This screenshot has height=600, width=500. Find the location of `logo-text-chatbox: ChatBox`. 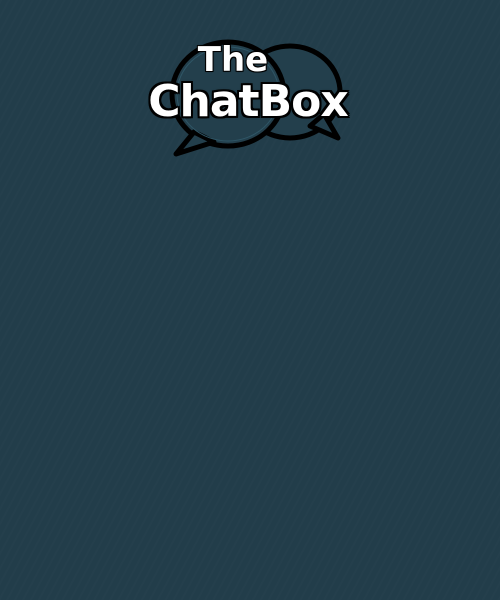

logo-text-chatbox: ChatBox is located at coordinates (248, 101).